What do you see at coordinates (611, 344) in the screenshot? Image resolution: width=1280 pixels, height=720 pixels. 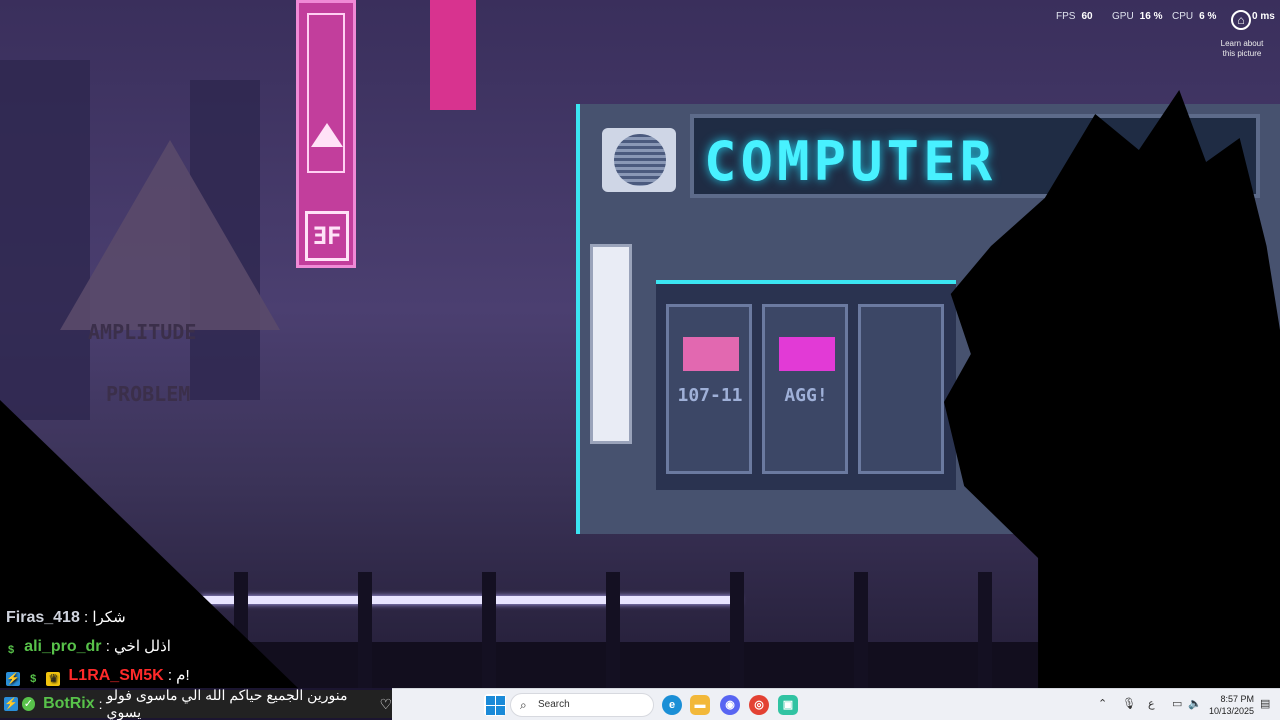 I see `vertical-sign` at bounding box center [611, 344].